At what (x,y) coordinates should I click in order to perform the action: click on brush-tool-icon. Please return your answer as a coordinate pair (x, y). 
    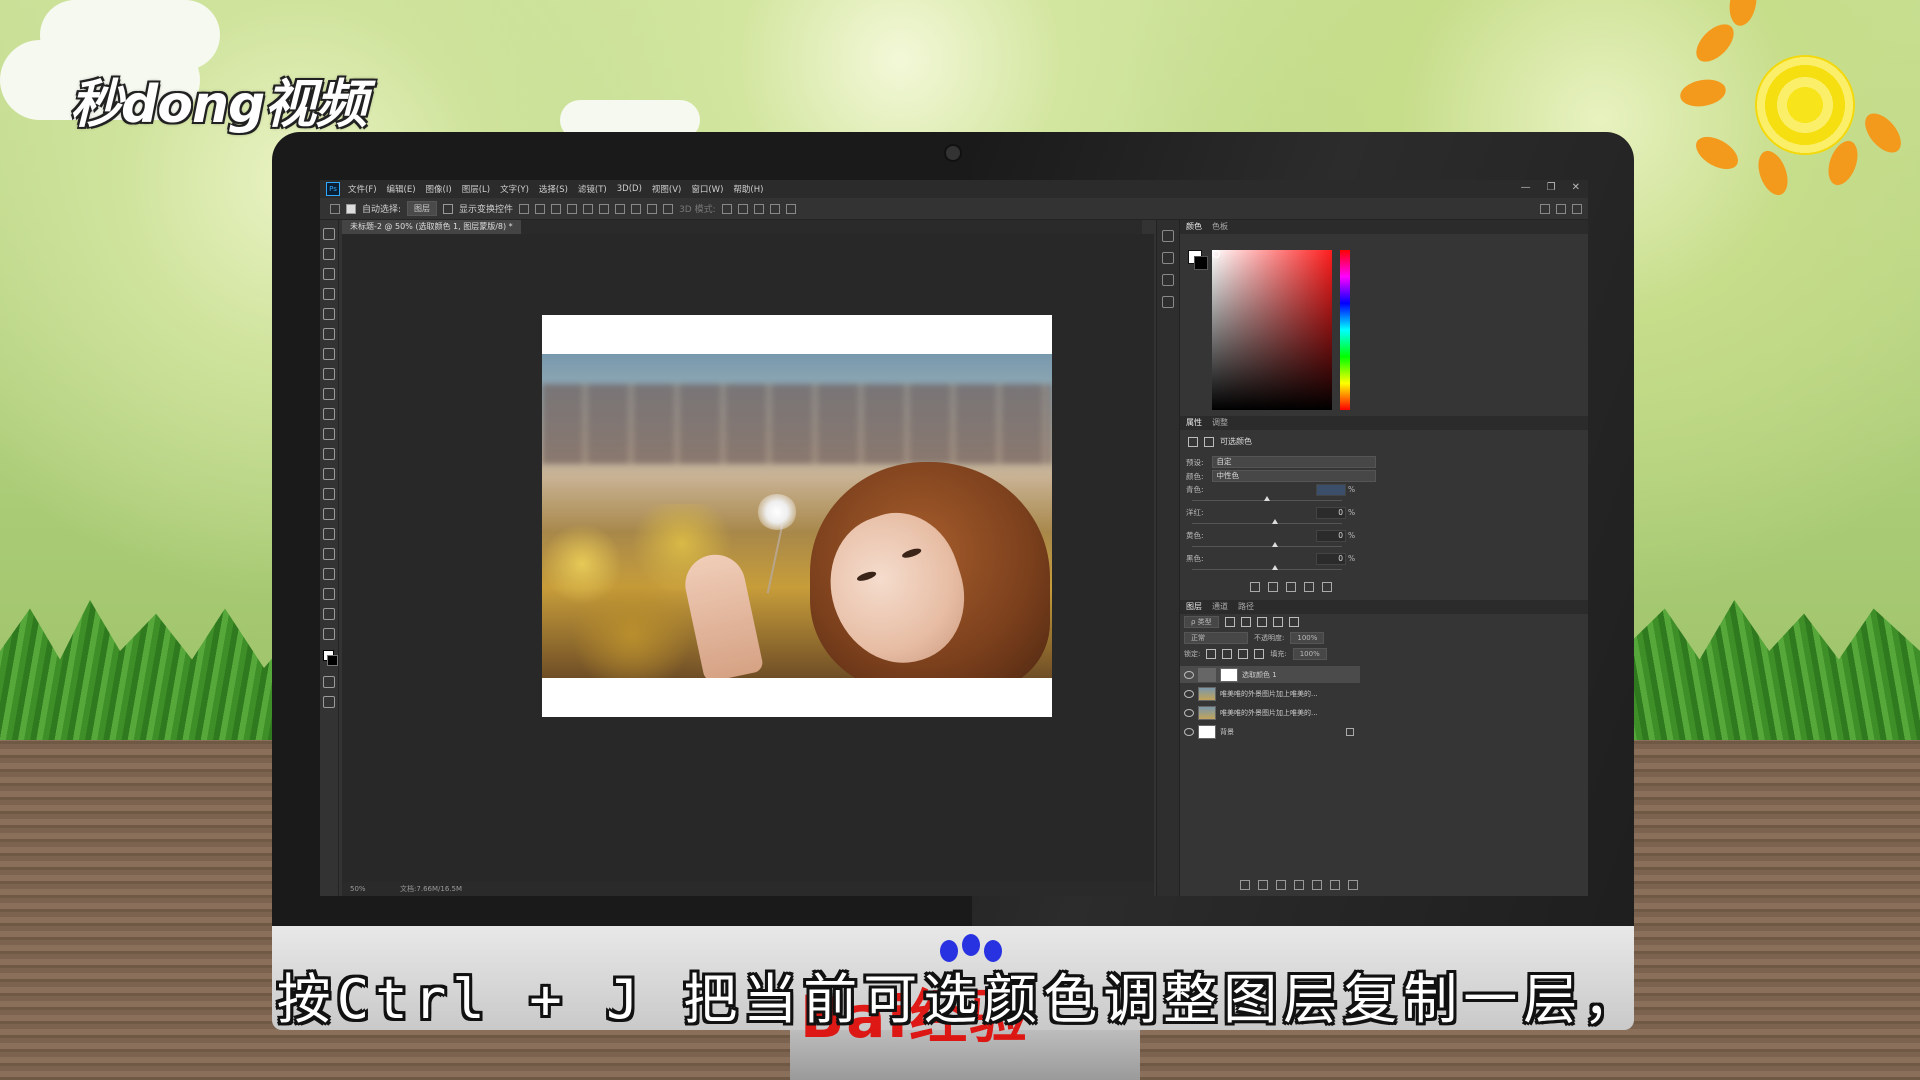
    Looking at the image, I should click on (329, 374).